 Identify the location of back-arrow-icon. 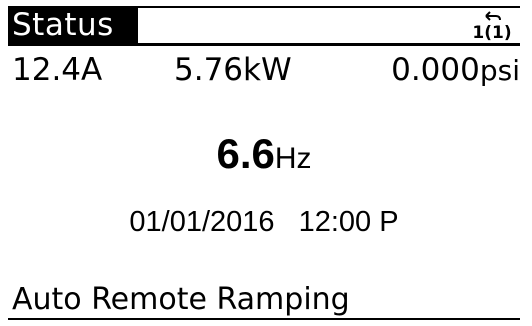
(493, 16).